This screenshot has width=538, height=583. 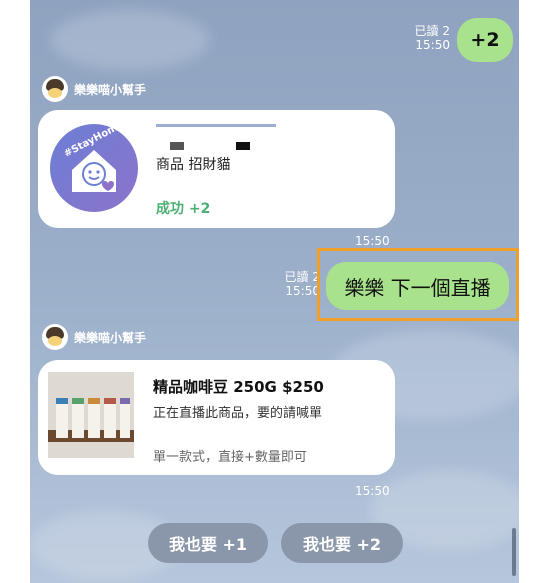 I want to click on order-instruction: 單一款式，直接+數量即可, so click(x=230, y=457).